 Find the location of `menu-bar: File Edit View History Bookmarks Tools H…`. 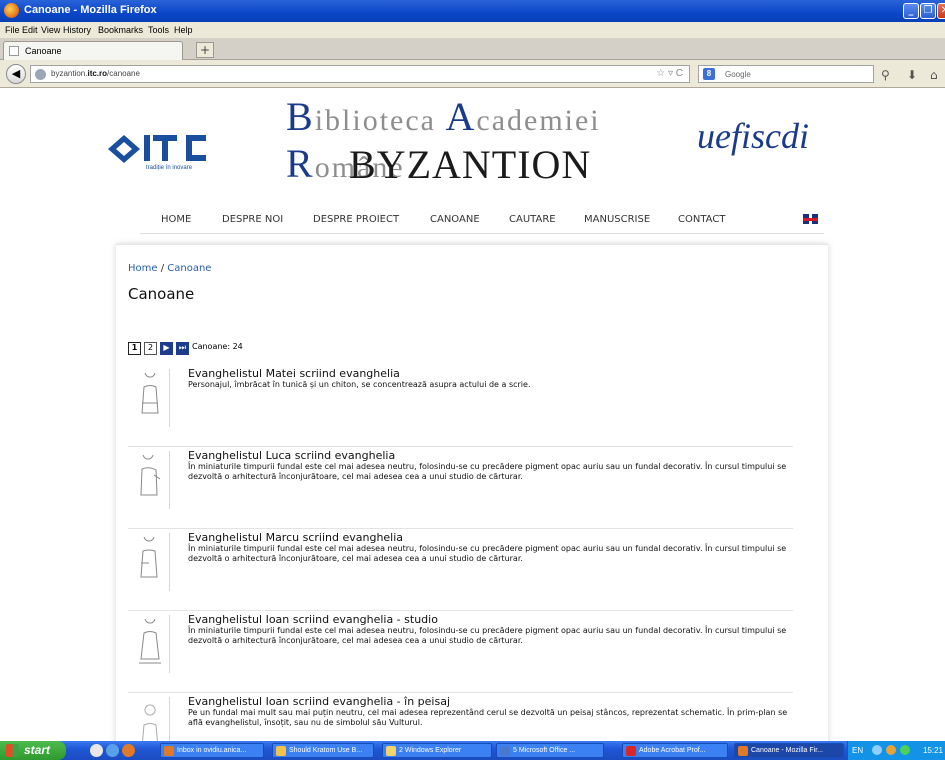

menu-bar: File Edit View History Bookmarks Tools H… is located at coordinates (472, 30).